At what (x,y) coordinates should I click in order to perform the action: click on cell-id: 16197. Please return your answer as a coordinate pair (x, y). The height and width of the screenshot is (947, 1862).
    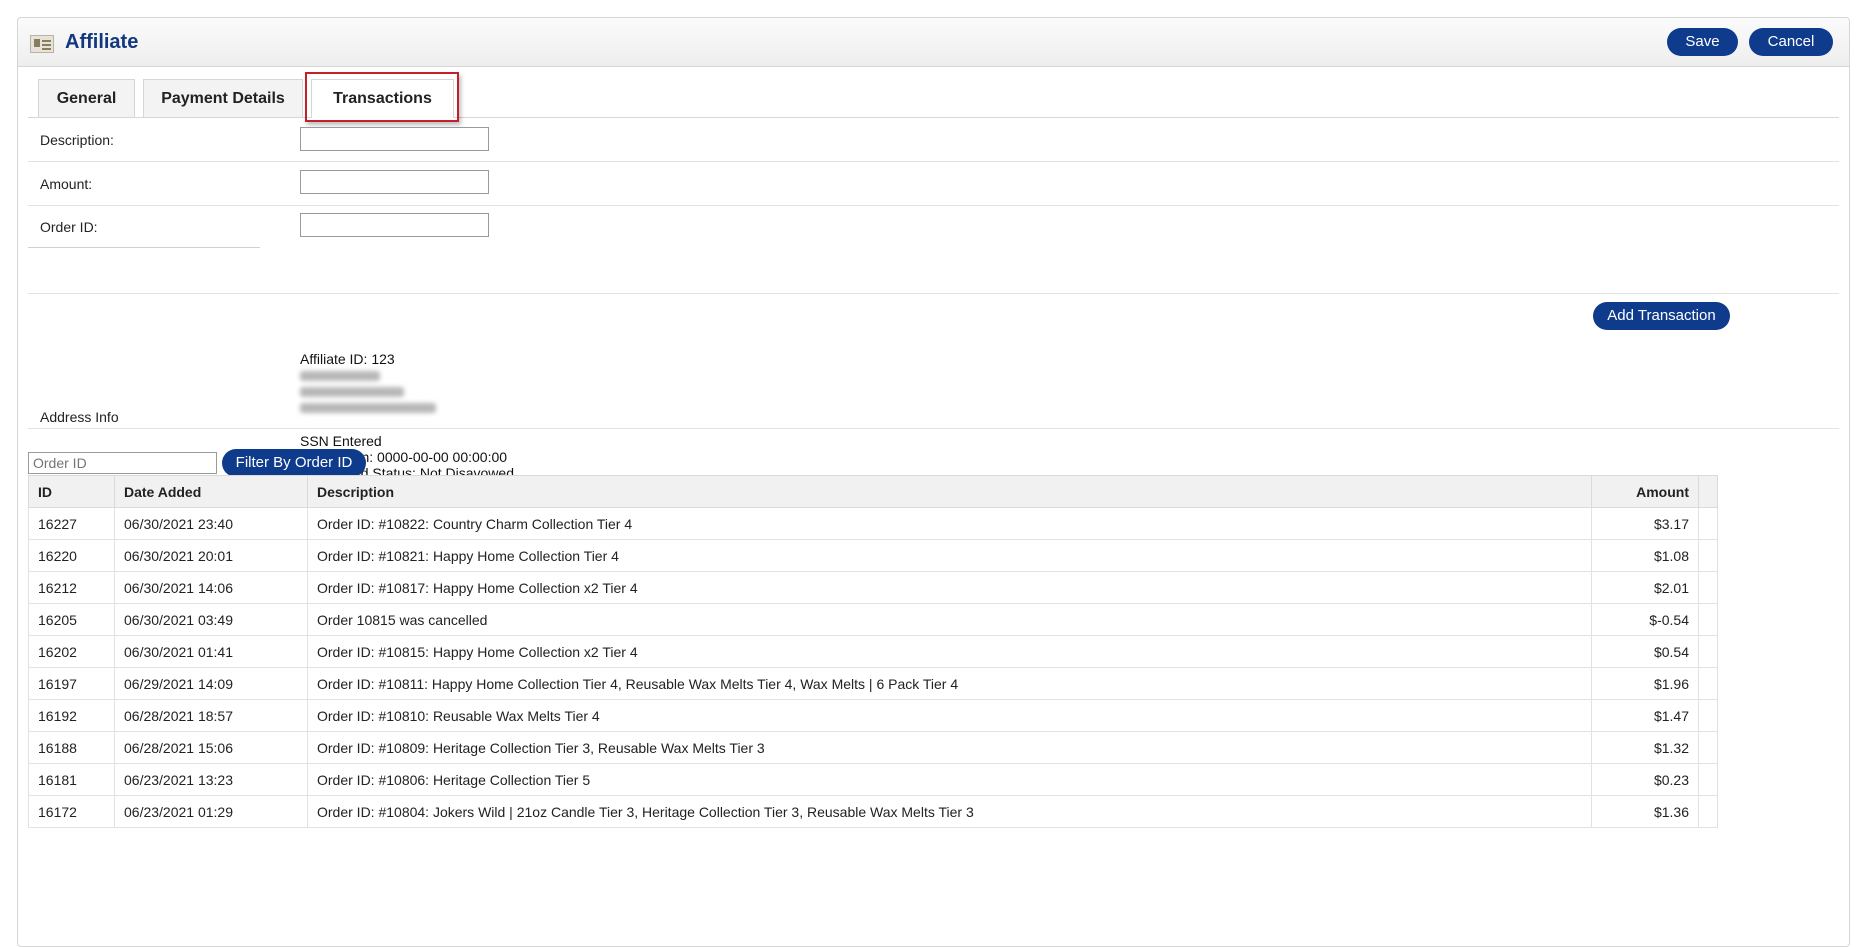
    Looking at the image, I should click on (71, 683).